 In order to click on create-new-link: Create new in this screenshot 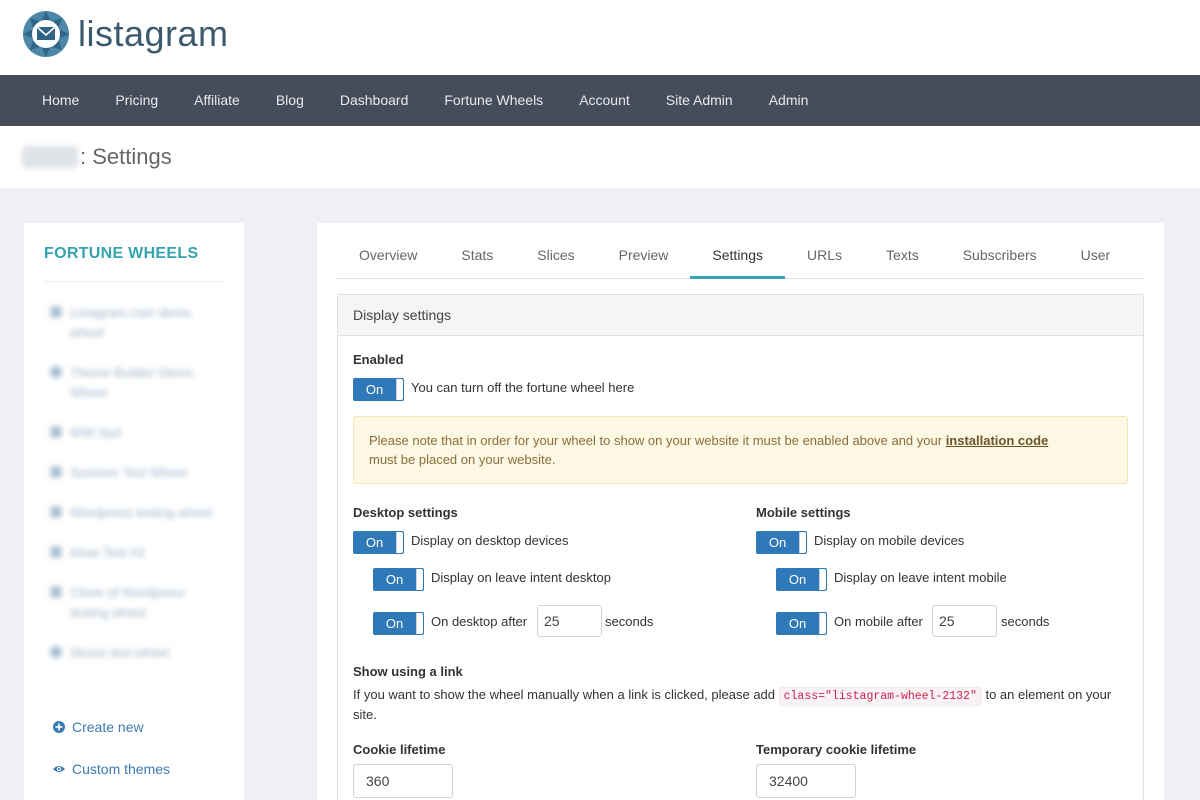, I will do `click(98, 727)`.